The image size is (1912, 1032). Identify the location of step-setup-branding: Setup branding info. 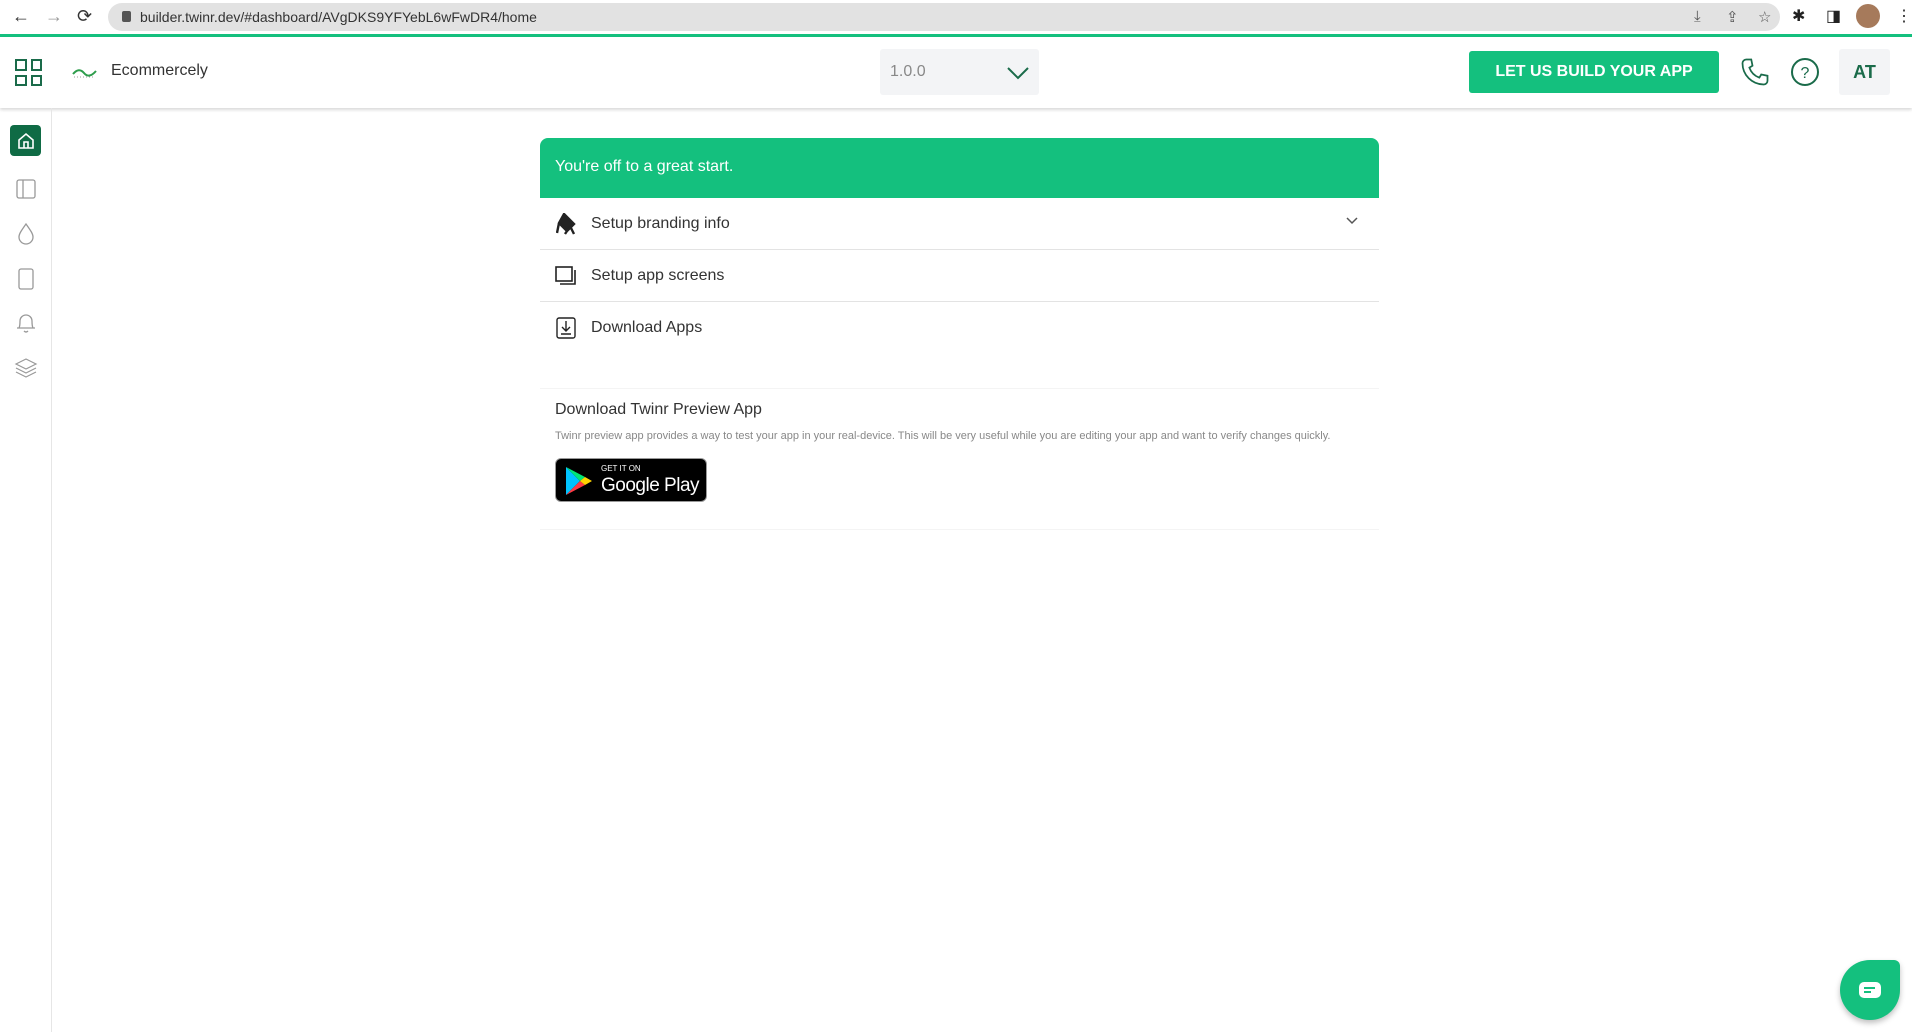
(959, 224).